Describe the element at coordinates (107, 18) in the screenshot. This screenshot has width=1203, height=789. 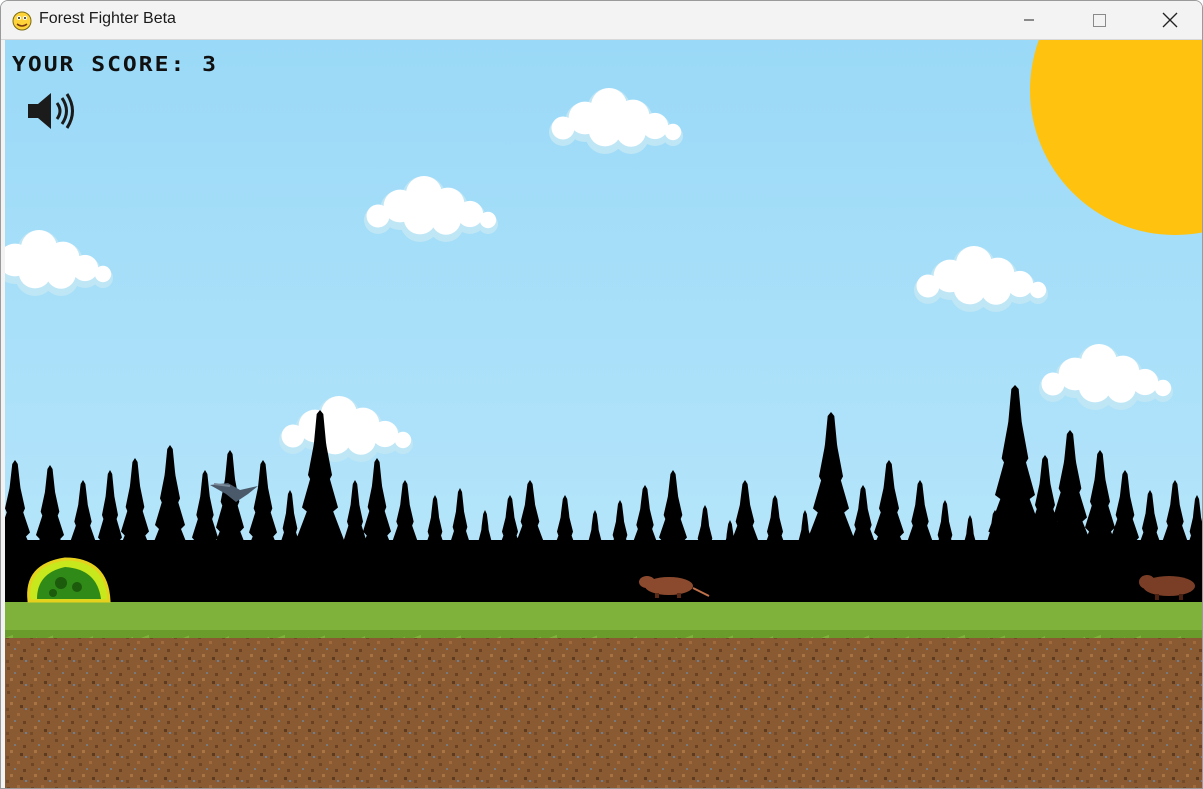
I see `window-title: Forest Fighter Beta` at that location.